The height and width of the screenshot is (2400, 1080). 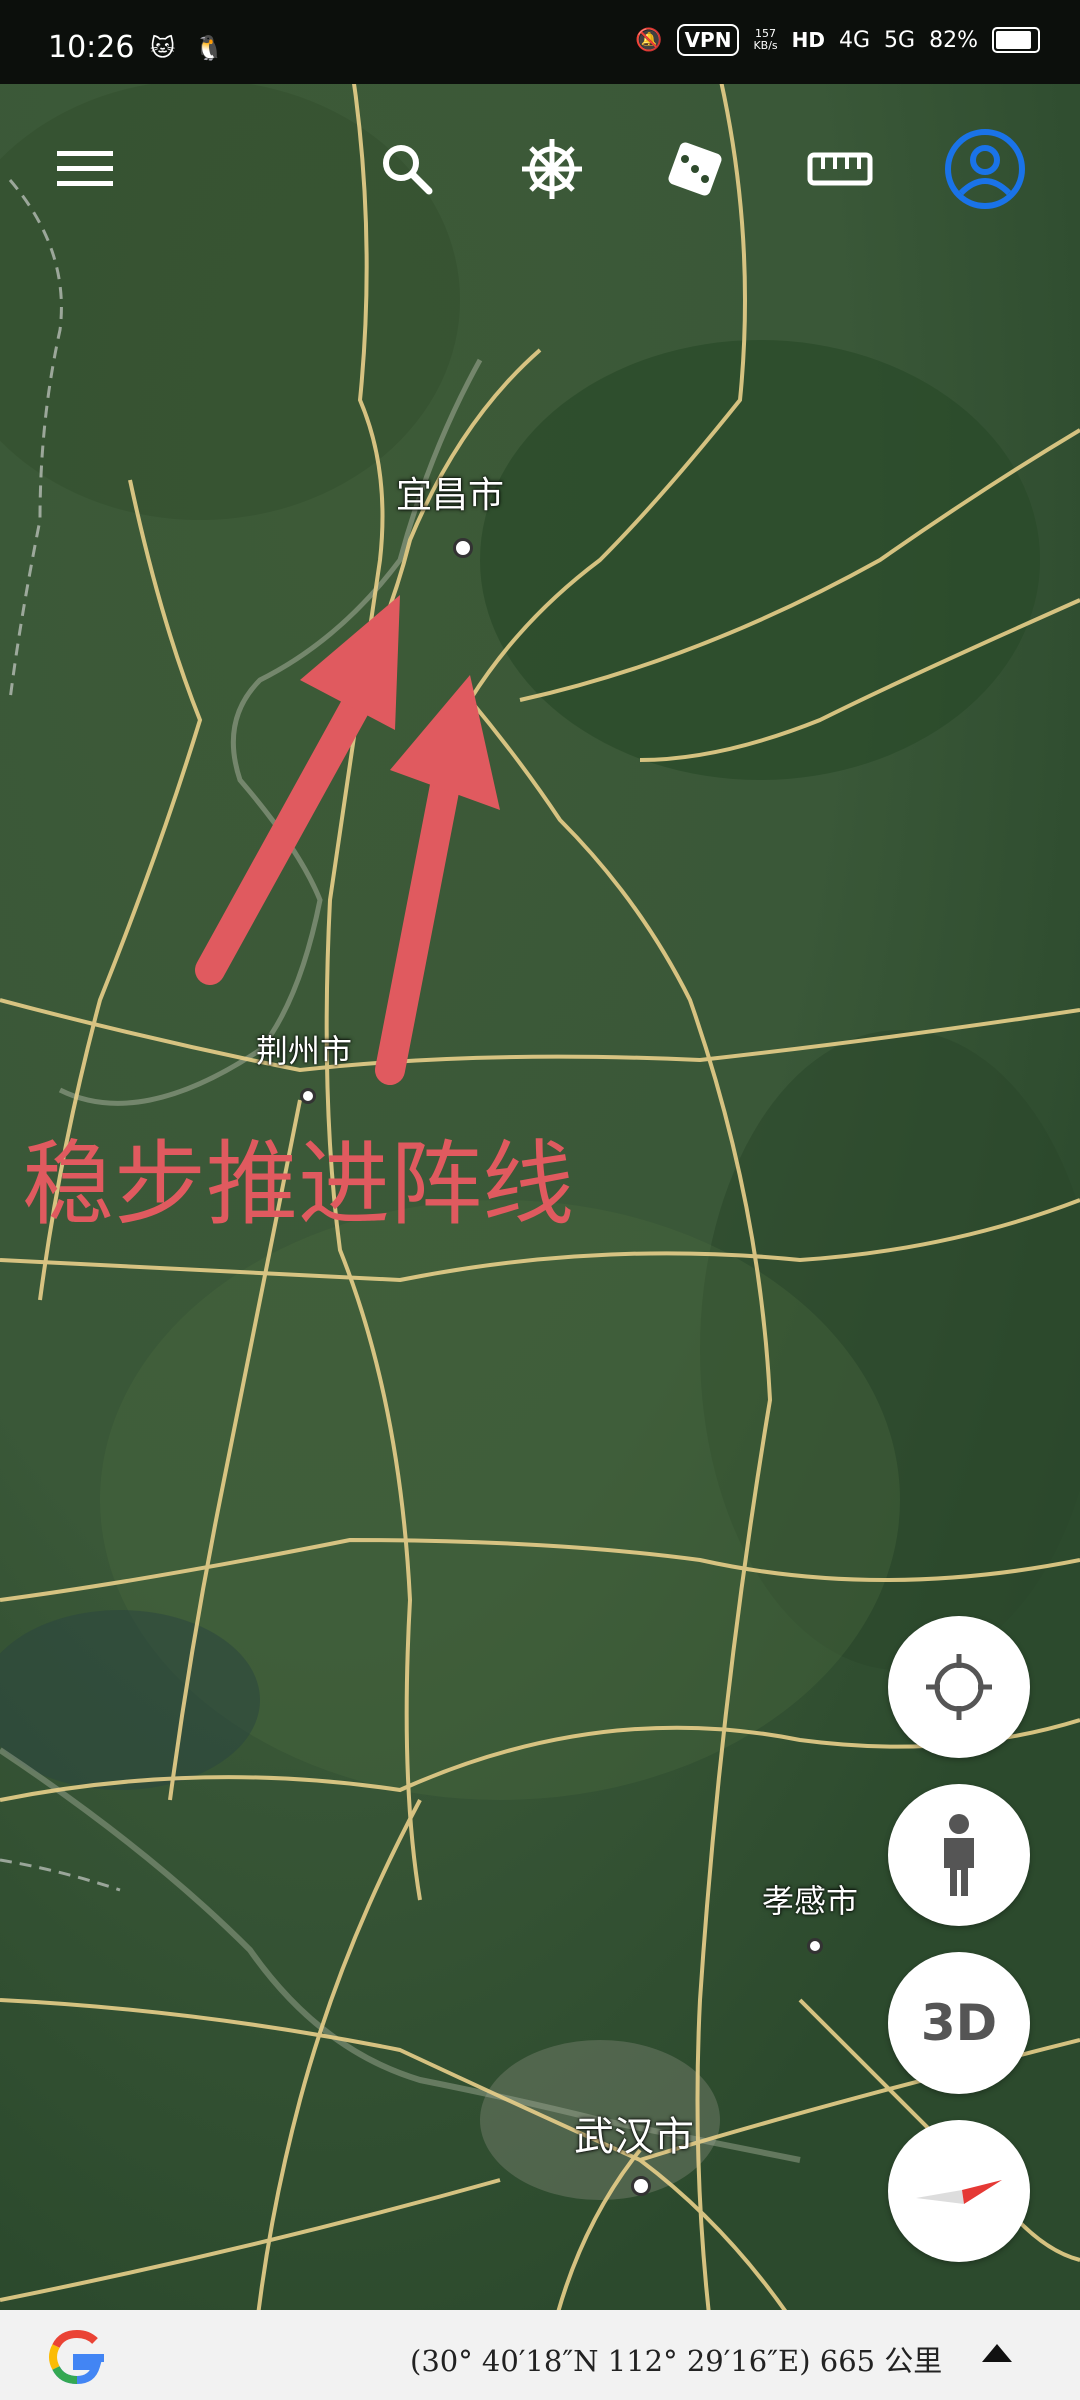 What do you see at coordinates (407, 169) in the screenshot?
I see `search-icon` at bounding box center [407, 169].